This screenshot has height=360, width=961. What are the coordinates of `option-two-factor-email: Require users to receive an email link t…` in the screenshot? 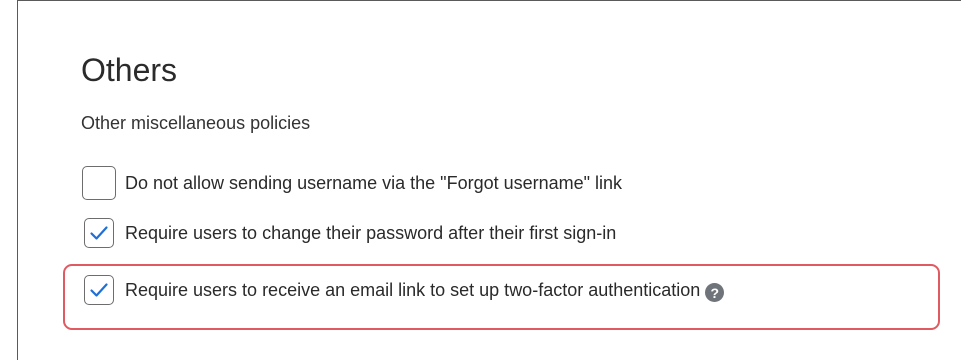 It's located at (403, 290).